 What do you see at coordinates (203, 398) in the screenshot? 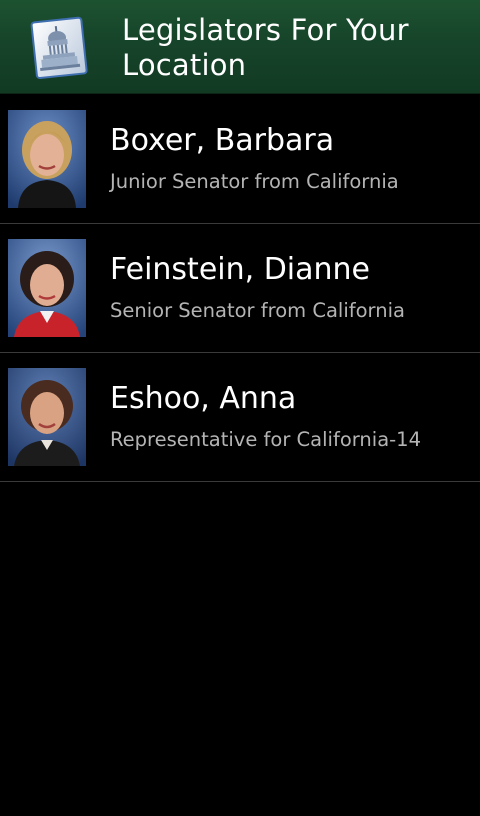
I see `legislator-name: Eshoo, Anna` at bounding box center [203, 398].